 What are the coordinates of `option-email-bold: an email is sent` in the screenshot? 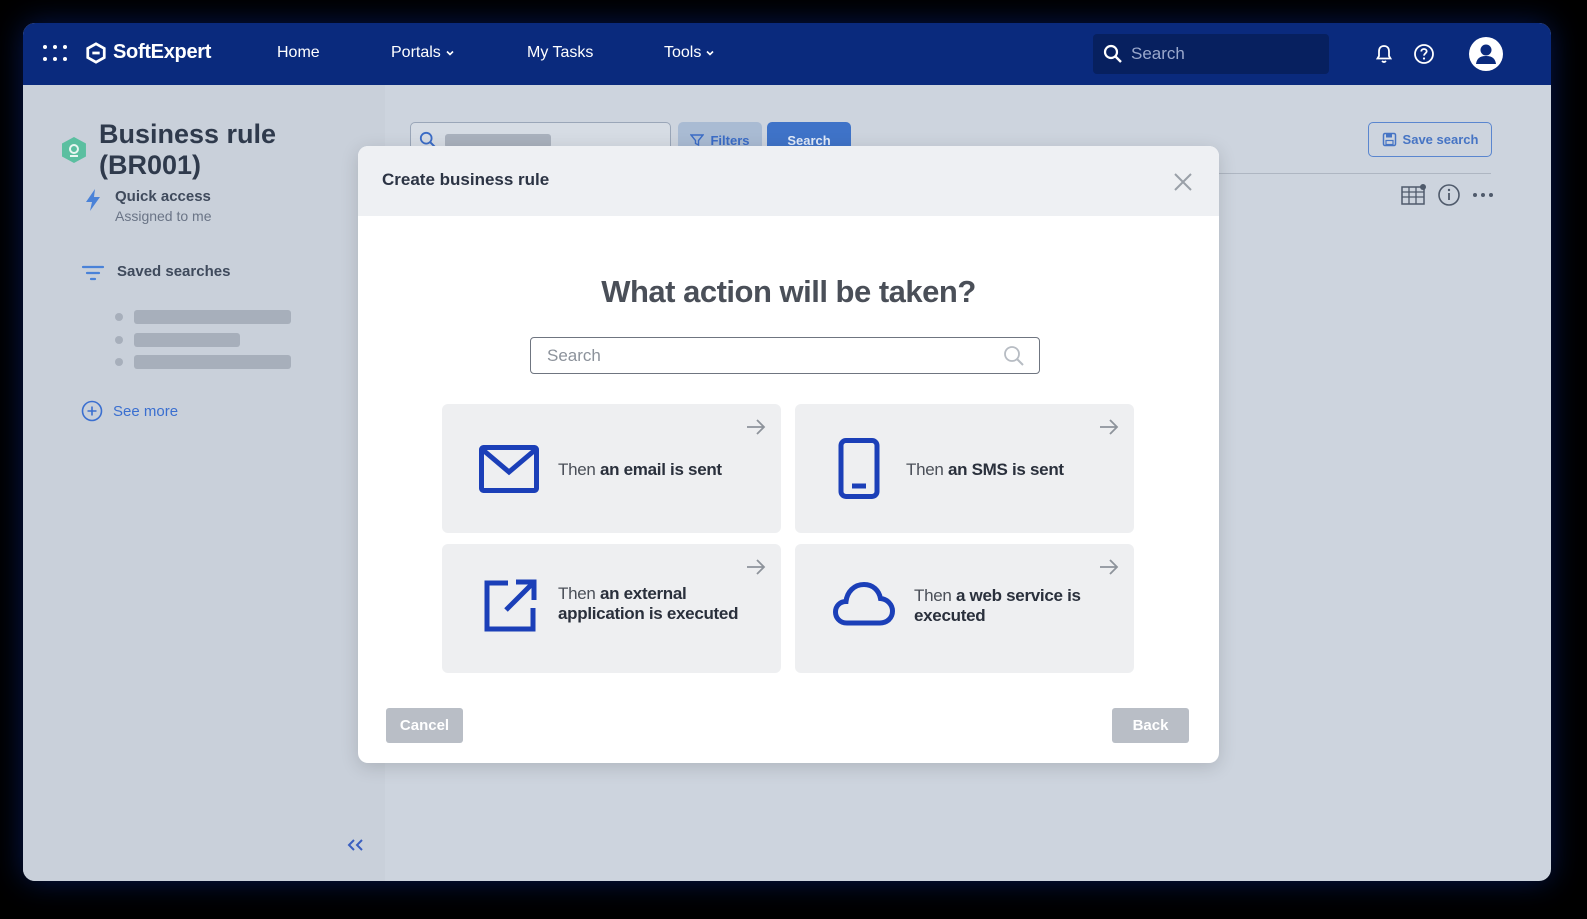 It's located at (660, 469).